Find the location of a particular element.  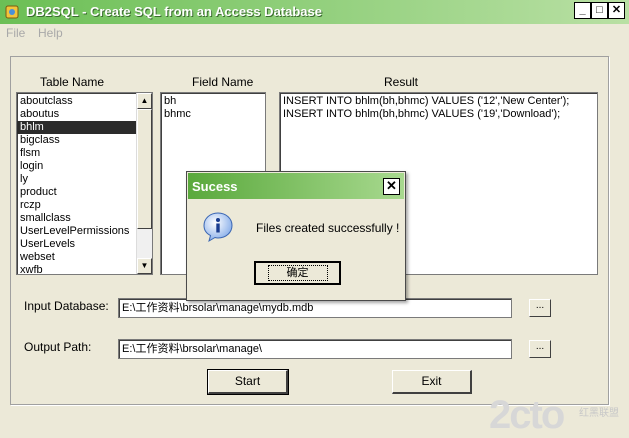

dialog-ok-button: 确定 is located at coordinates (297, 273).